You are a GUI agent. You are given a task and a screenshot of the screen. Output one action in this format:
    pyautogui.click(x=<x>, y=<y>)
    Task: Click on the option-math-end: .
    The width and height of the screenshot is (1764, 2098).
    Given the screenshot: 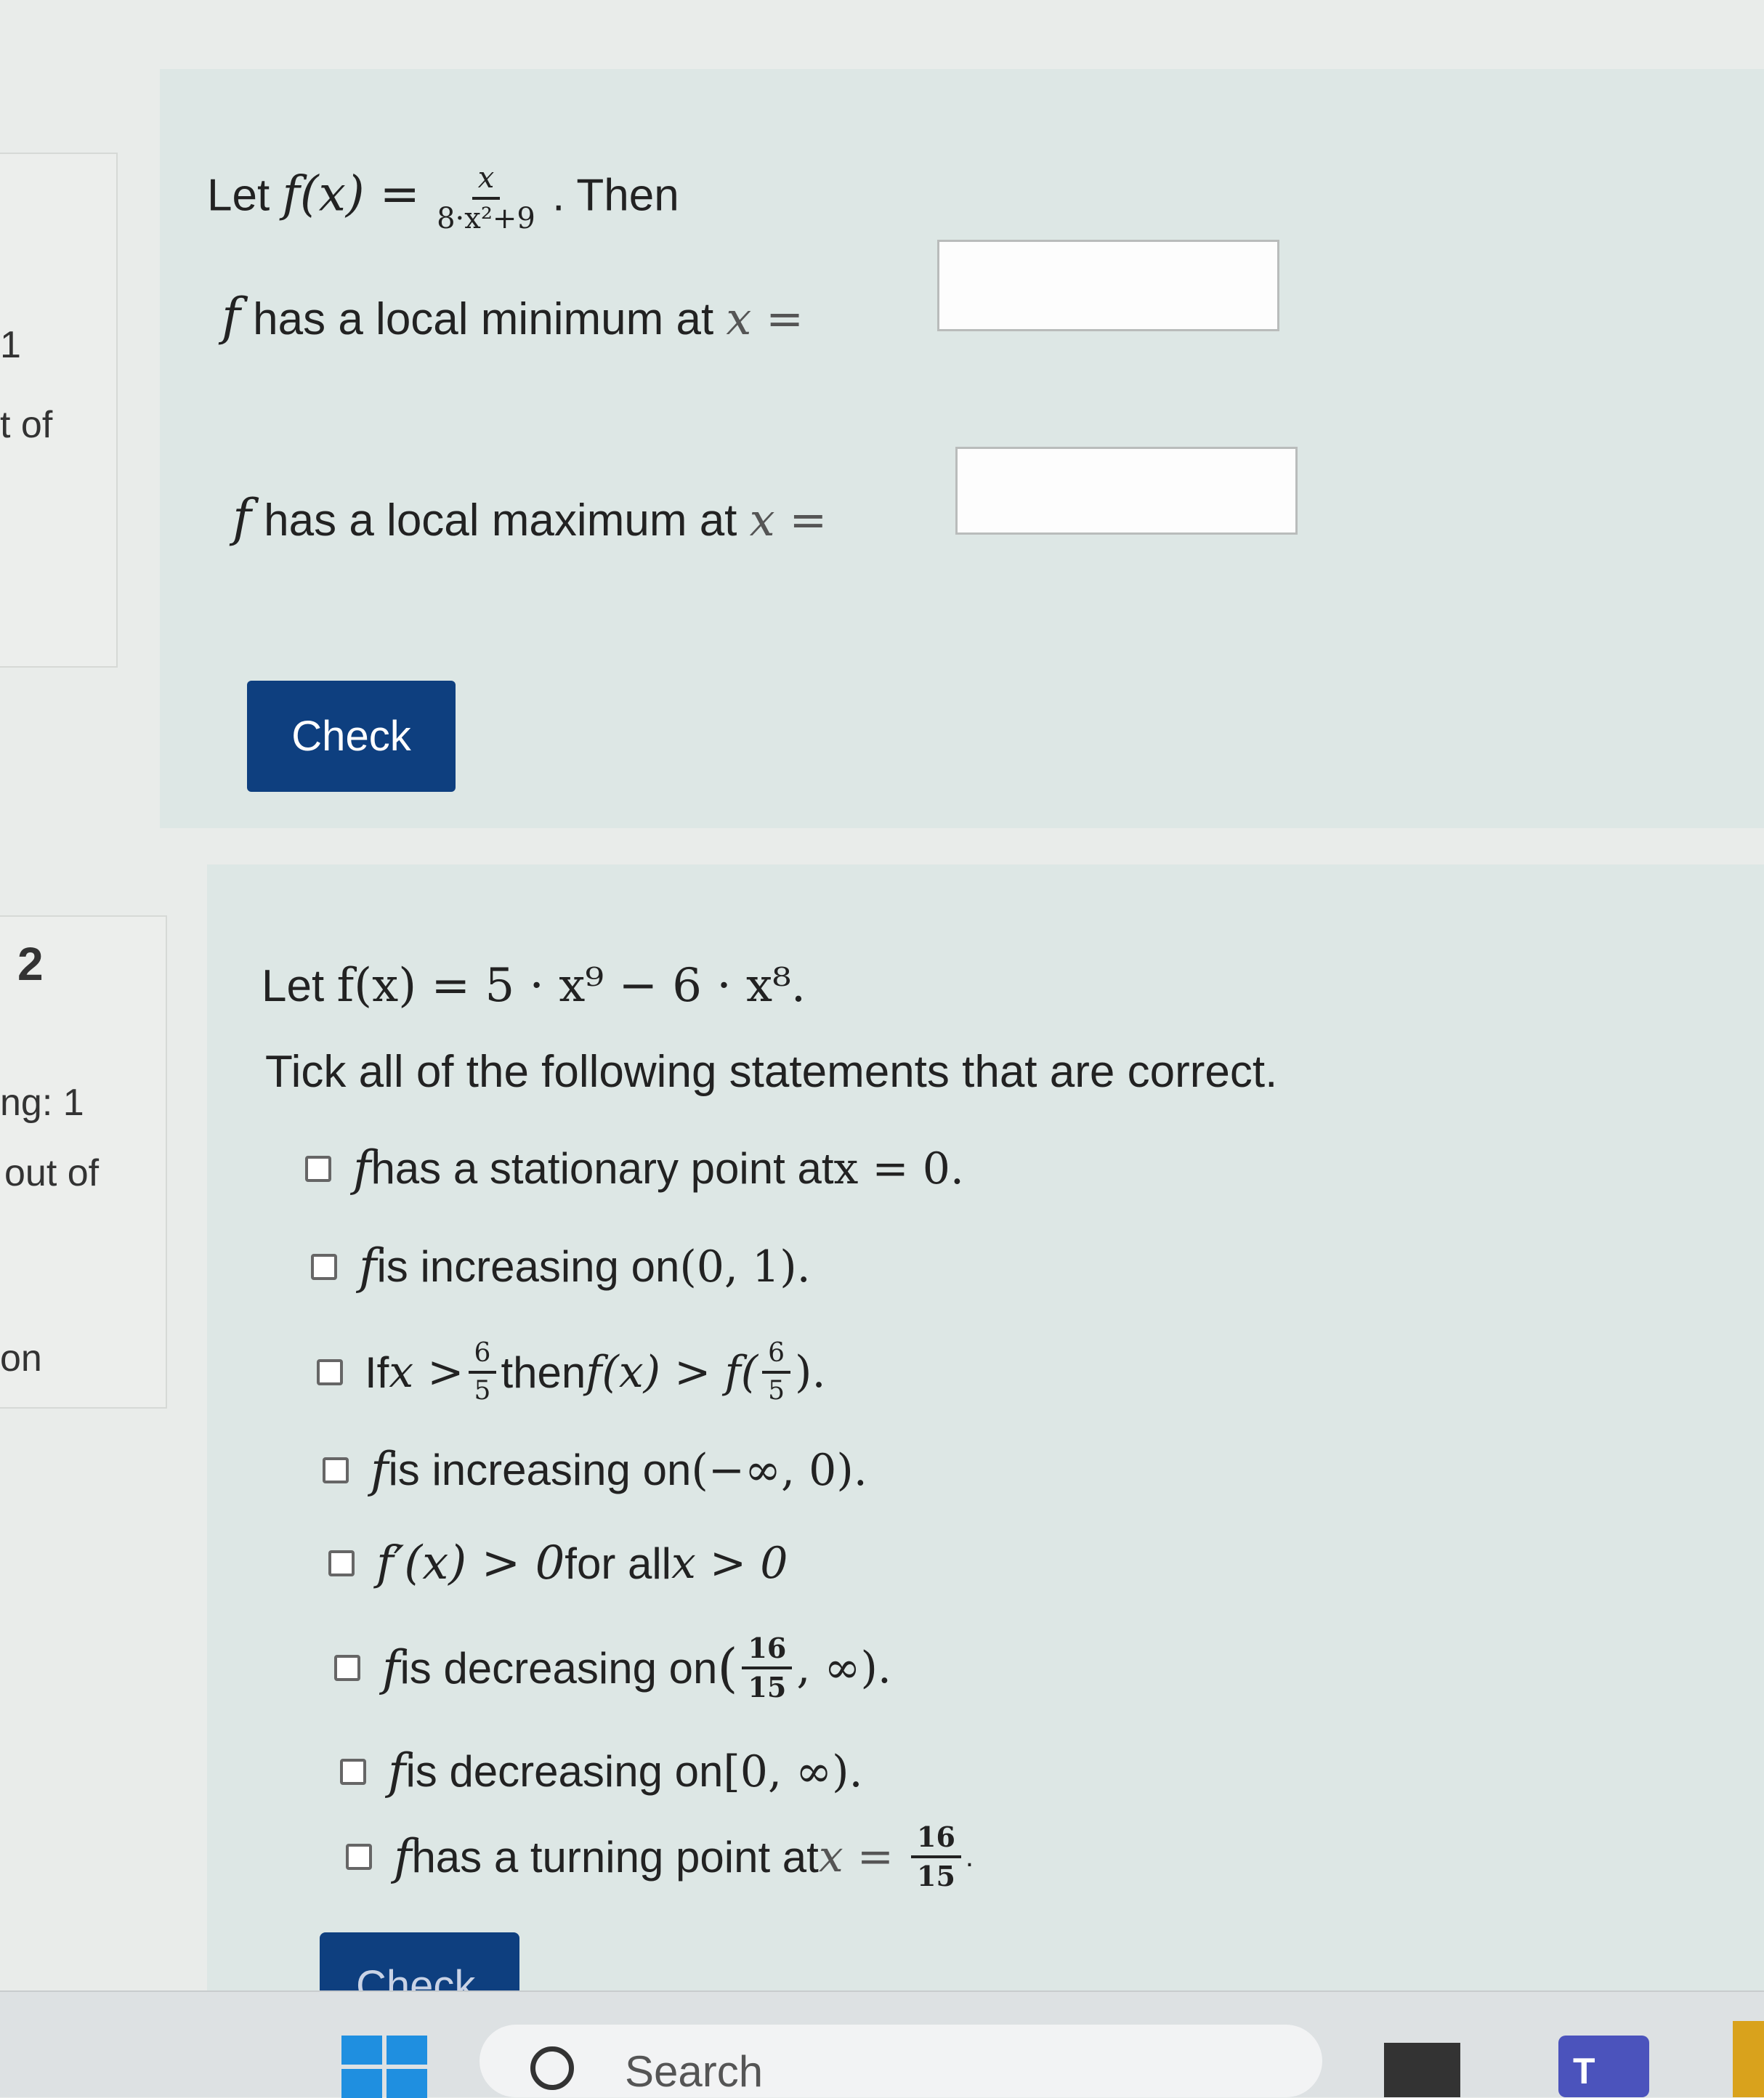 What is the action you would take?
    pyautogui.click(x=969, y=1856)
    